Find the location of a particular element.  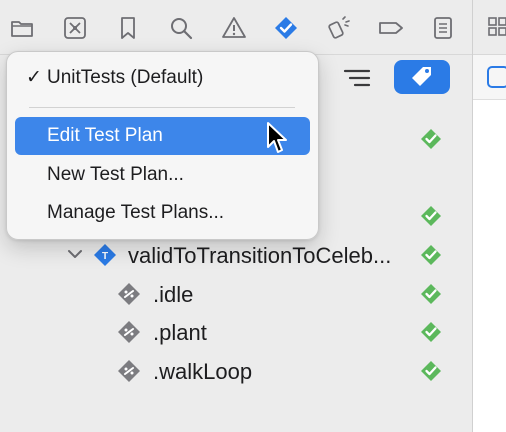

argument-label: .walkLoop is located at coordinates (203, 371).